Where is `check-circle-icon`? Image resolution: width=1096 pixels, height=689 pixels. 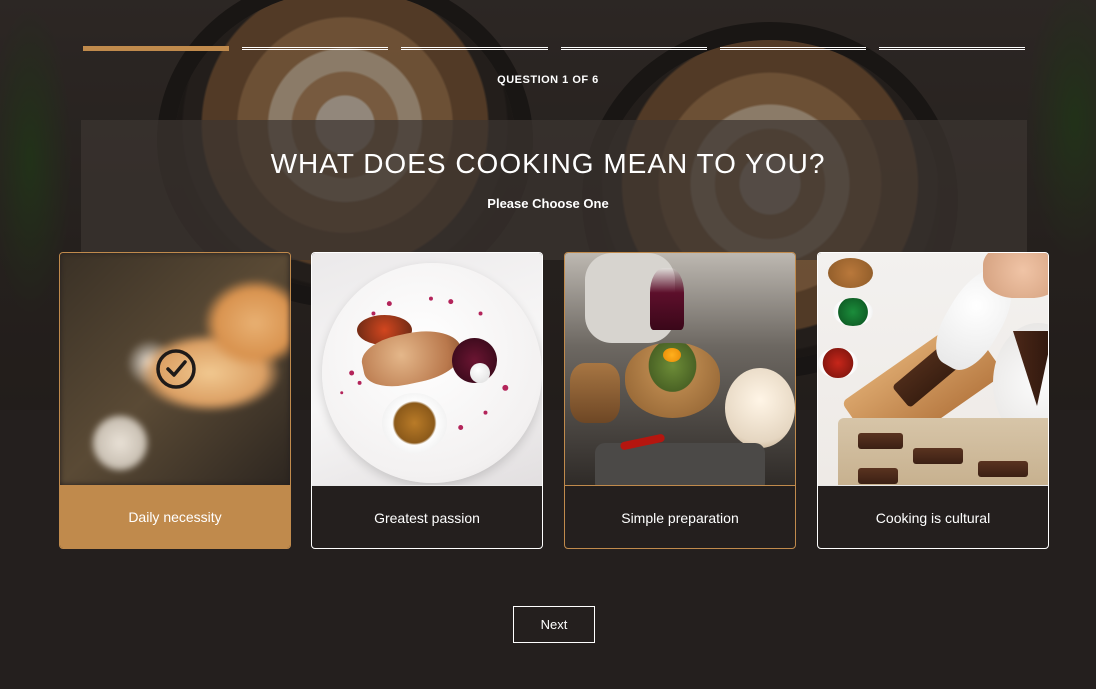 check-circle-icon is located at coordinates (176, 369).